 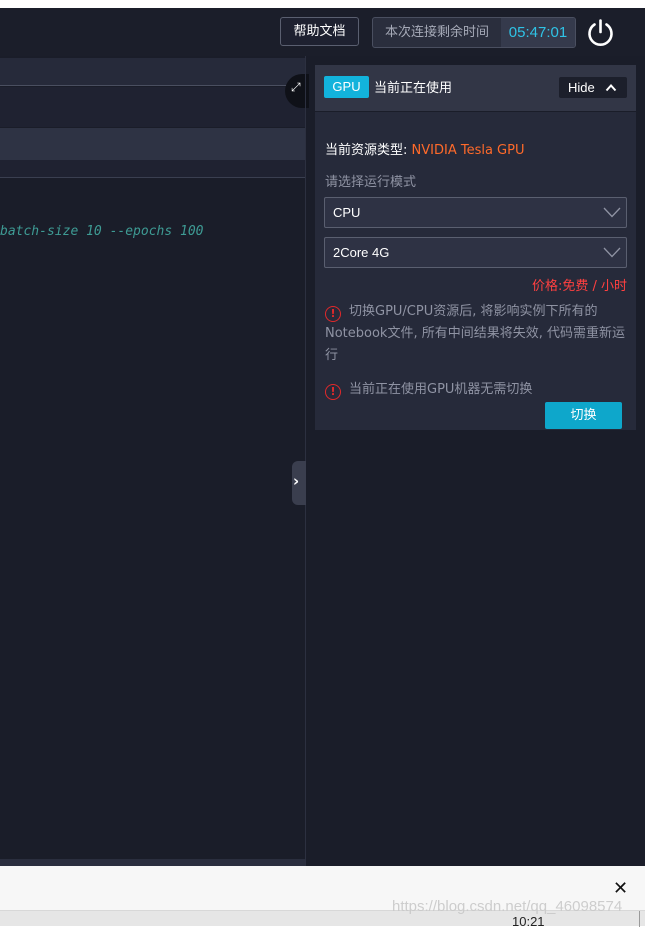 What do you see at coordinates (475, 88) in the screenshot?
I see `resource-panel-header: GPU 当前正在使用 Hide` at bounding box center [475, 88].